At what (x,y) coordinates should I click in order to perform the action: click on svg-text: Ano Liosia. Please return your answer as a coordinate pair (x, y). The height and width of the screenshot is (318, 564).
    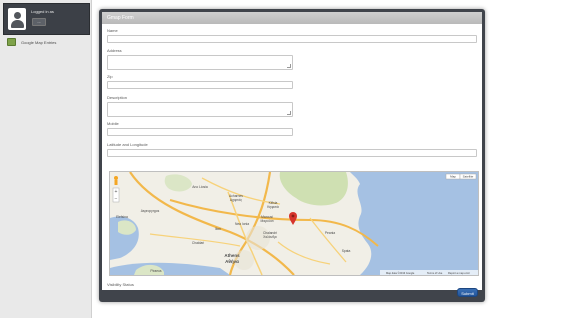
    Looking at the image, I should click on (200, 187).